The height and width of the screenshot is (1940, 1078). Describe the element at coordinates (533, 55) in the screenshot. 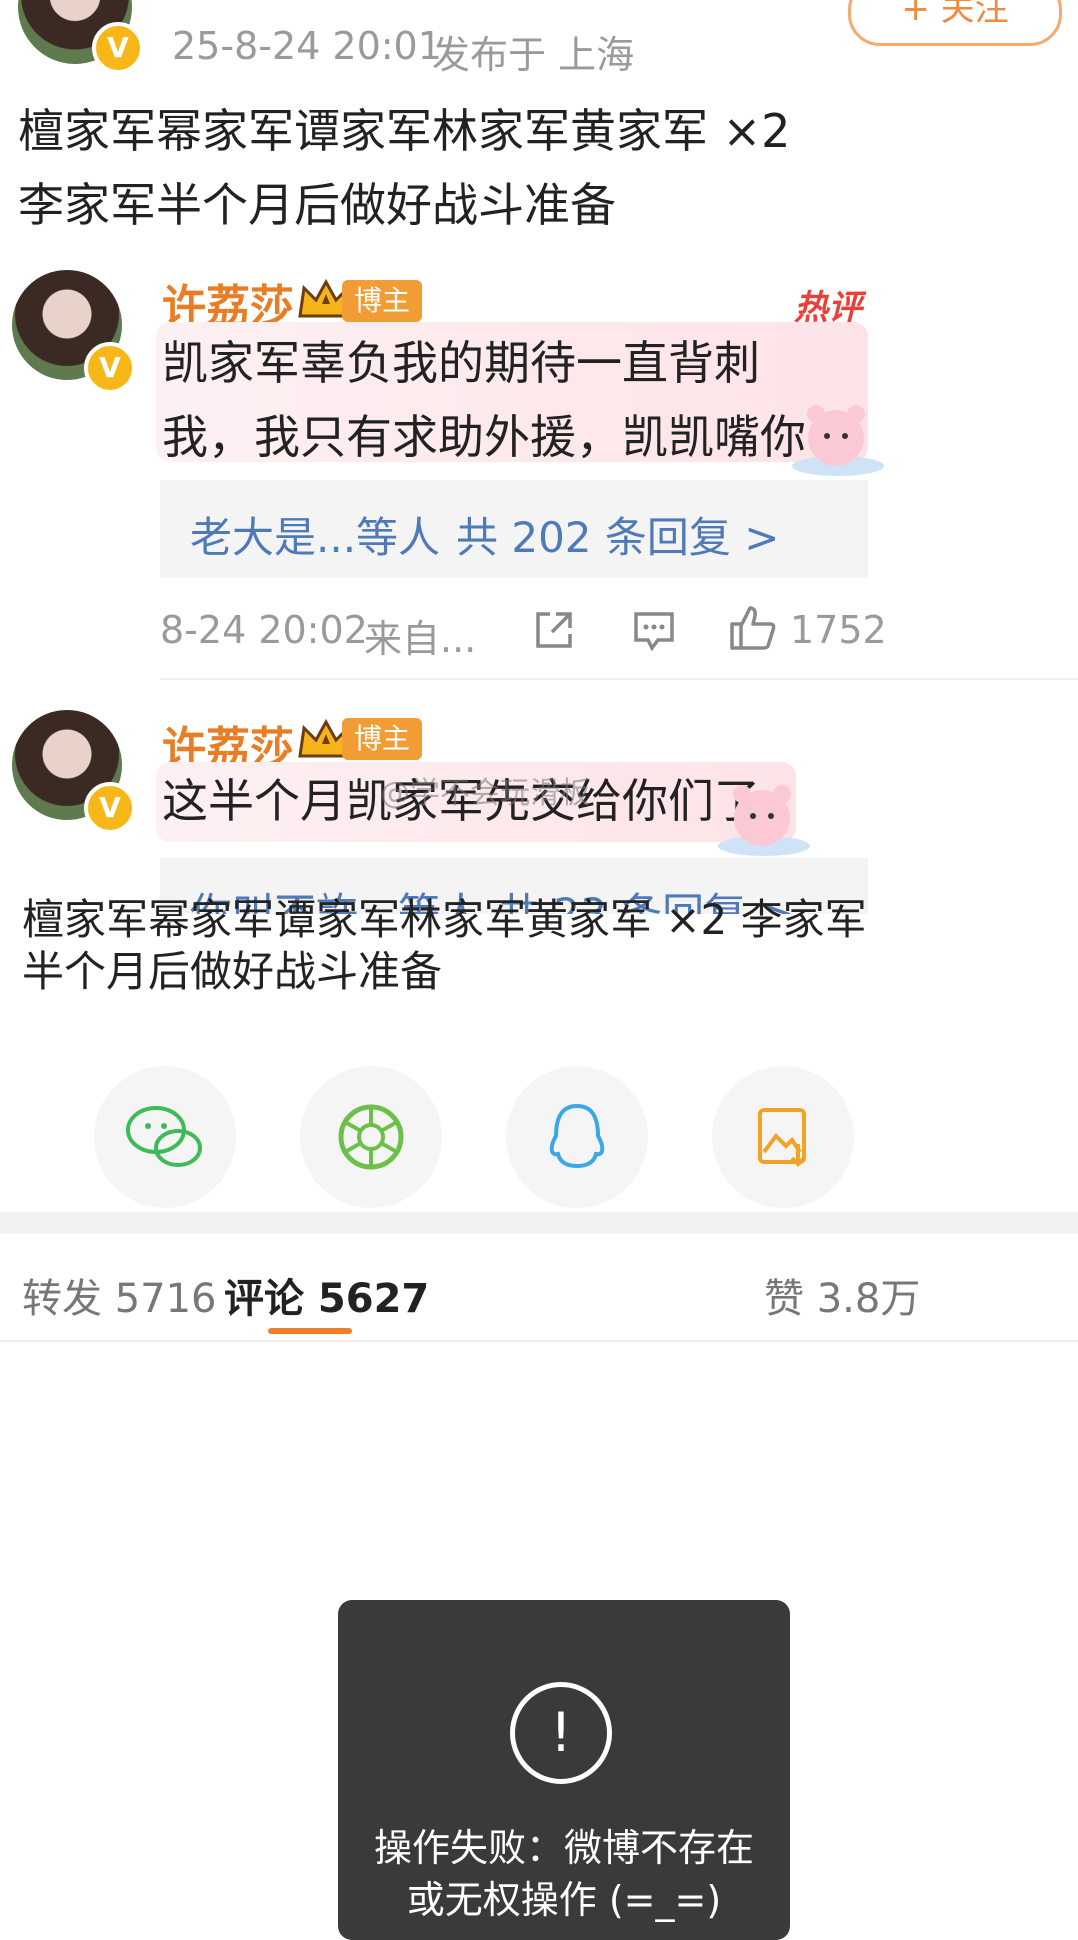

I see `post-location: 发布于 上海` at that location.